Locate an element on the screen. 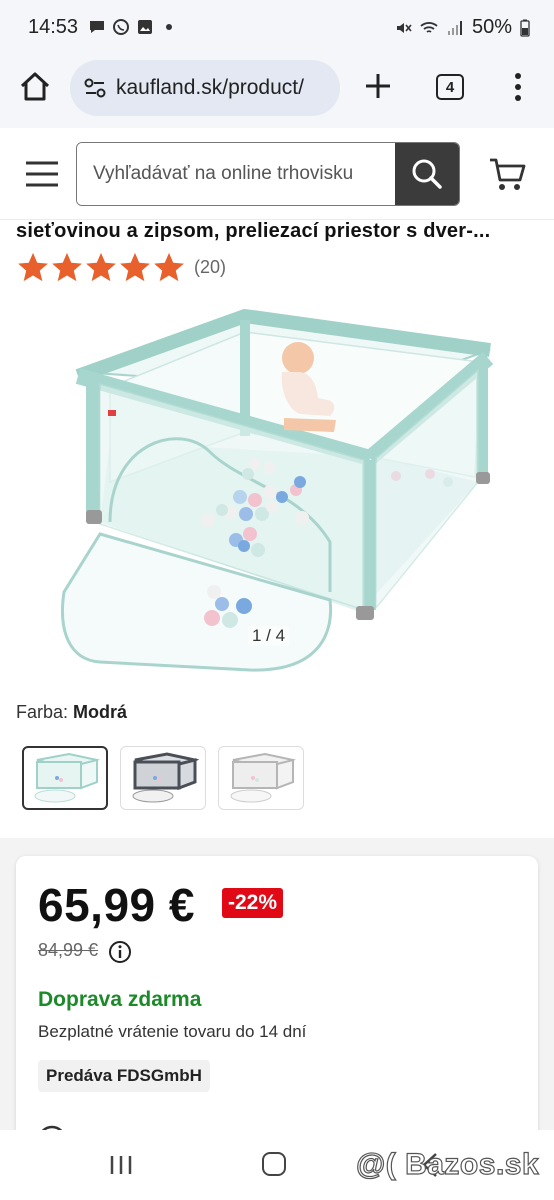 Image resolution: width=554 pixels, height=1200 pixels. swatch-light-grey is located at coordinates (261, 778).